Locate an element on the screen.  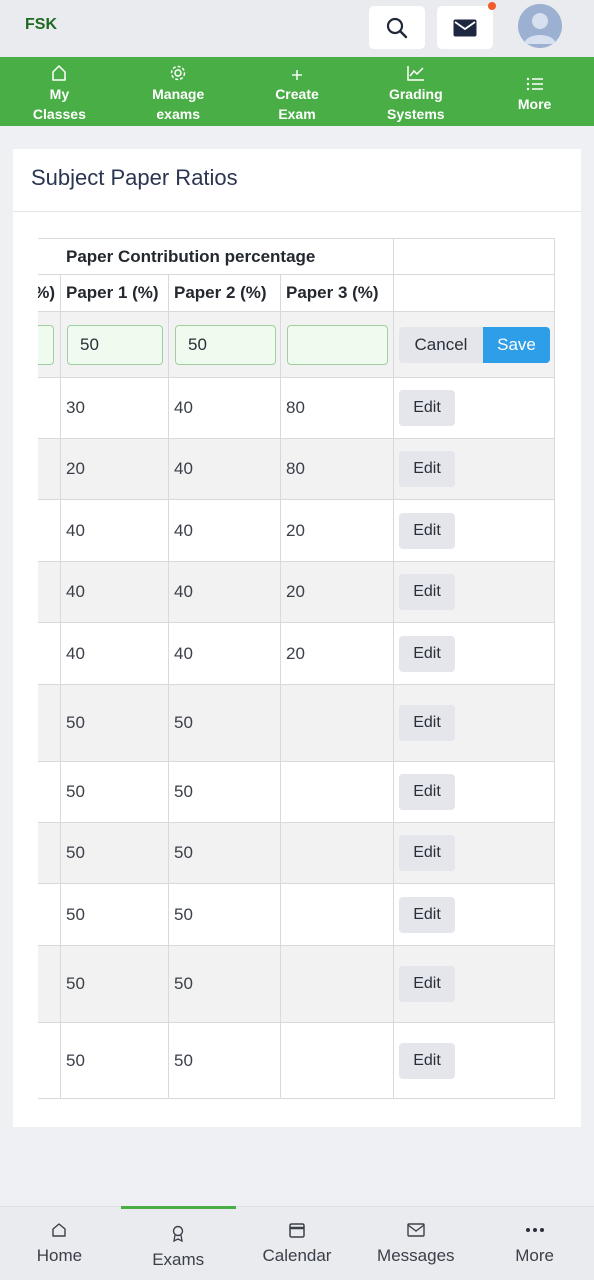
table-group-header-row: Paper Contribution percentage is located at coordinates (296, 256).